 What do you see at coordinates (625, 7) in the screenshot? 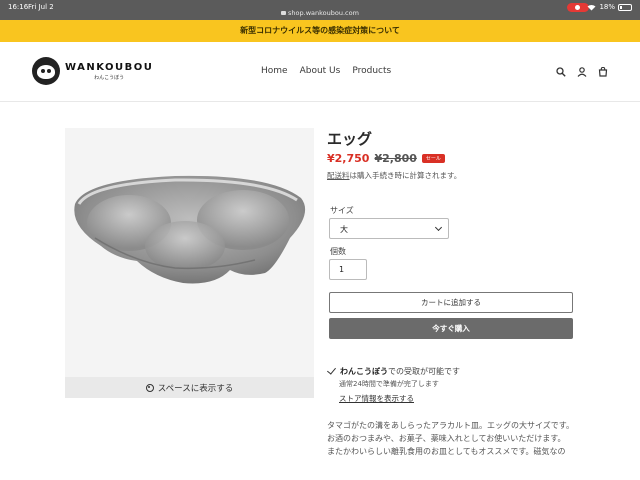
I see `battery-icon` at bounding box center [625, 7].